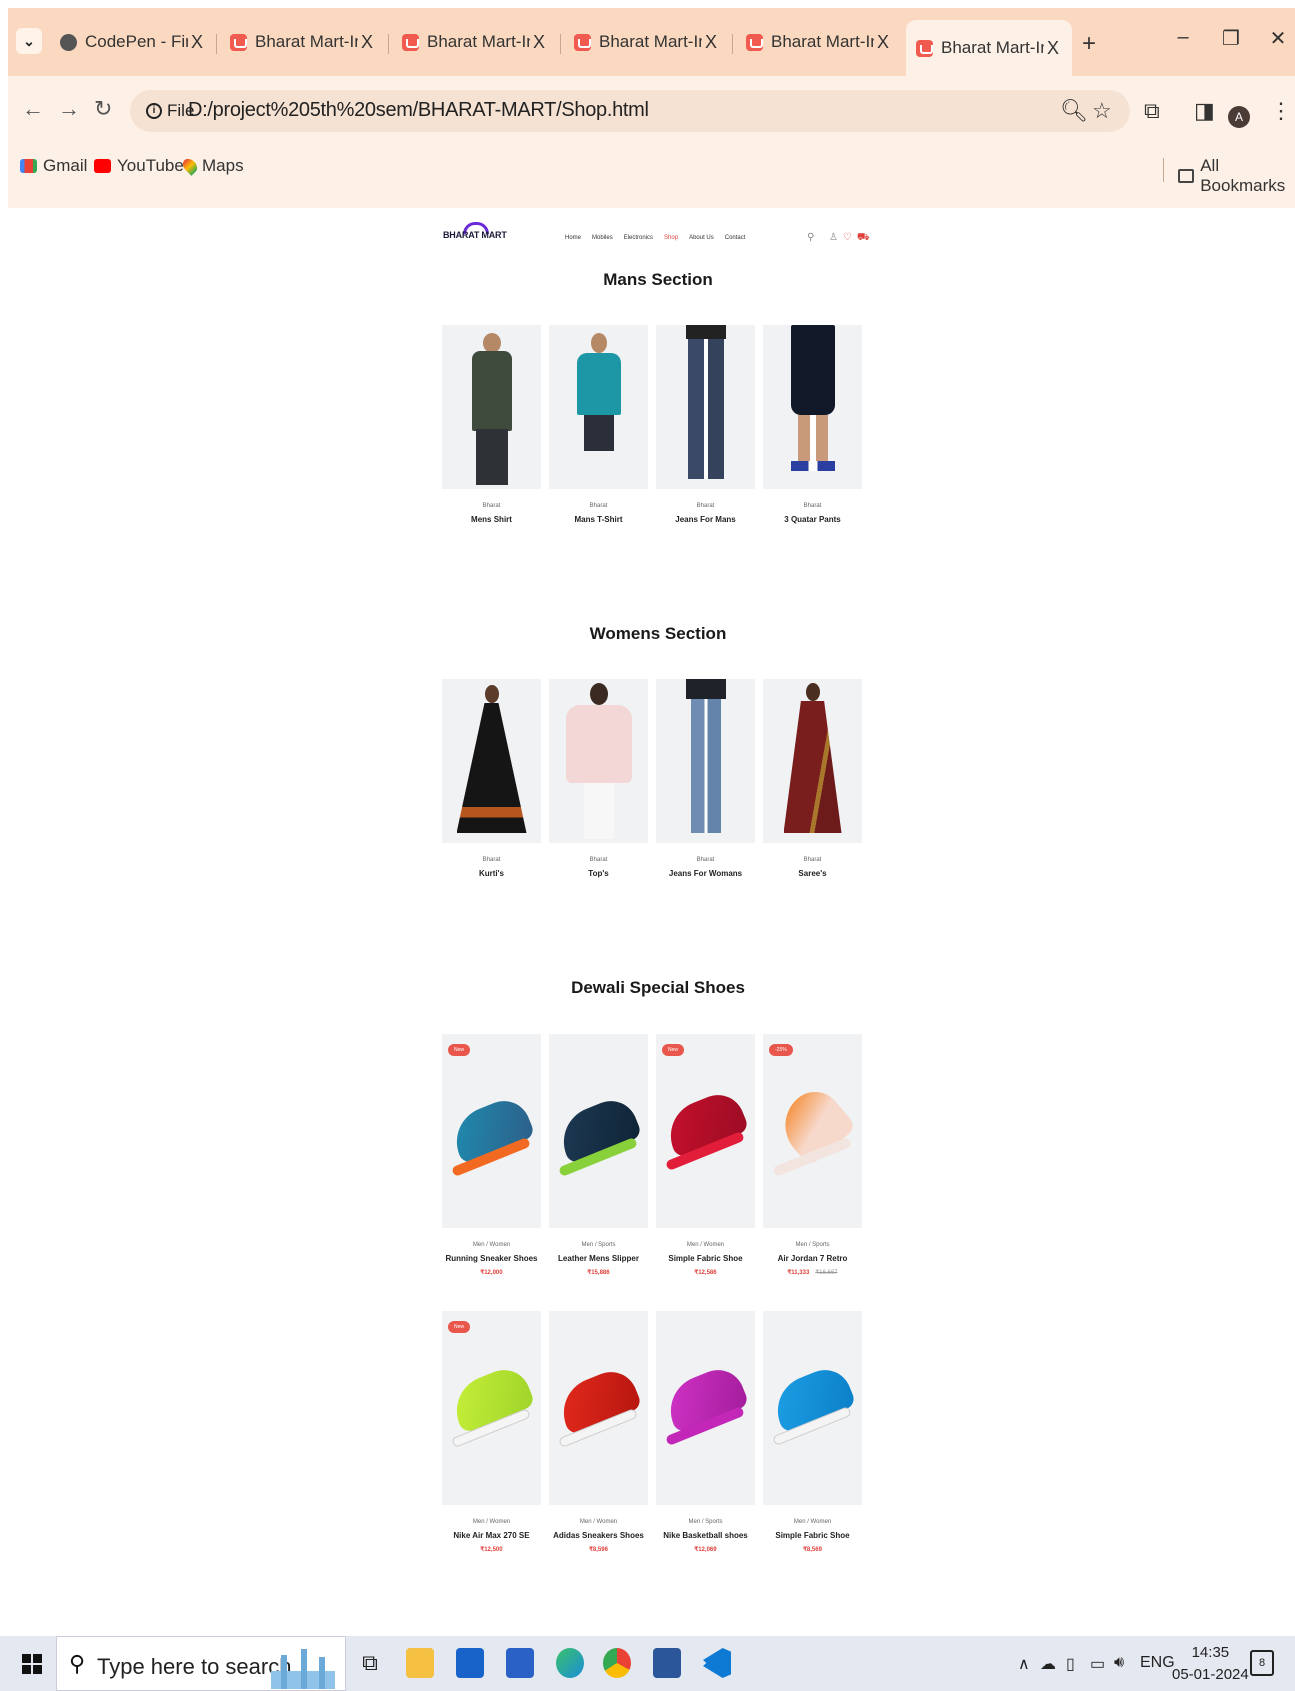 The height and width of the screenshot is (1691, 1295). Describe the element at coordinates (705, 519) in the screenshot. I see `product-name: Jeans For Mans` at that location.